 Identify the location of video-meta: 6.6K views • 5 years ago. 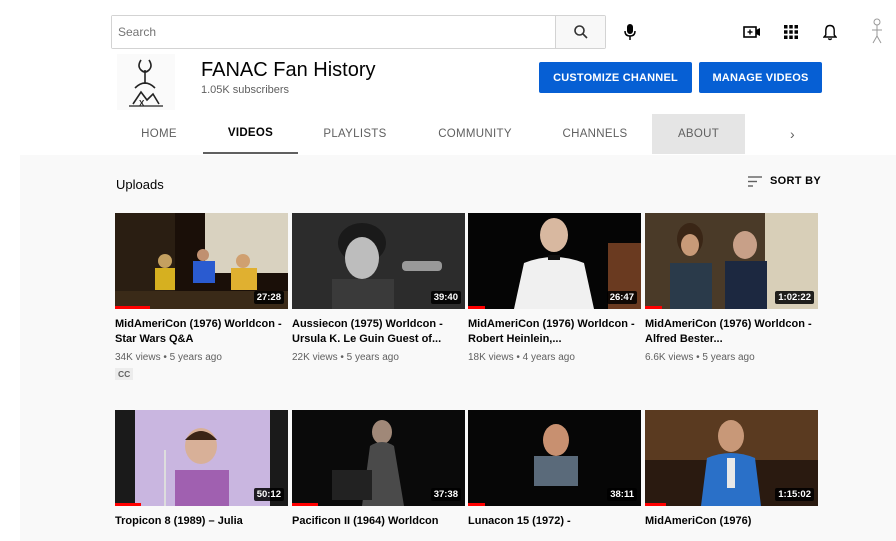
(700, 357).